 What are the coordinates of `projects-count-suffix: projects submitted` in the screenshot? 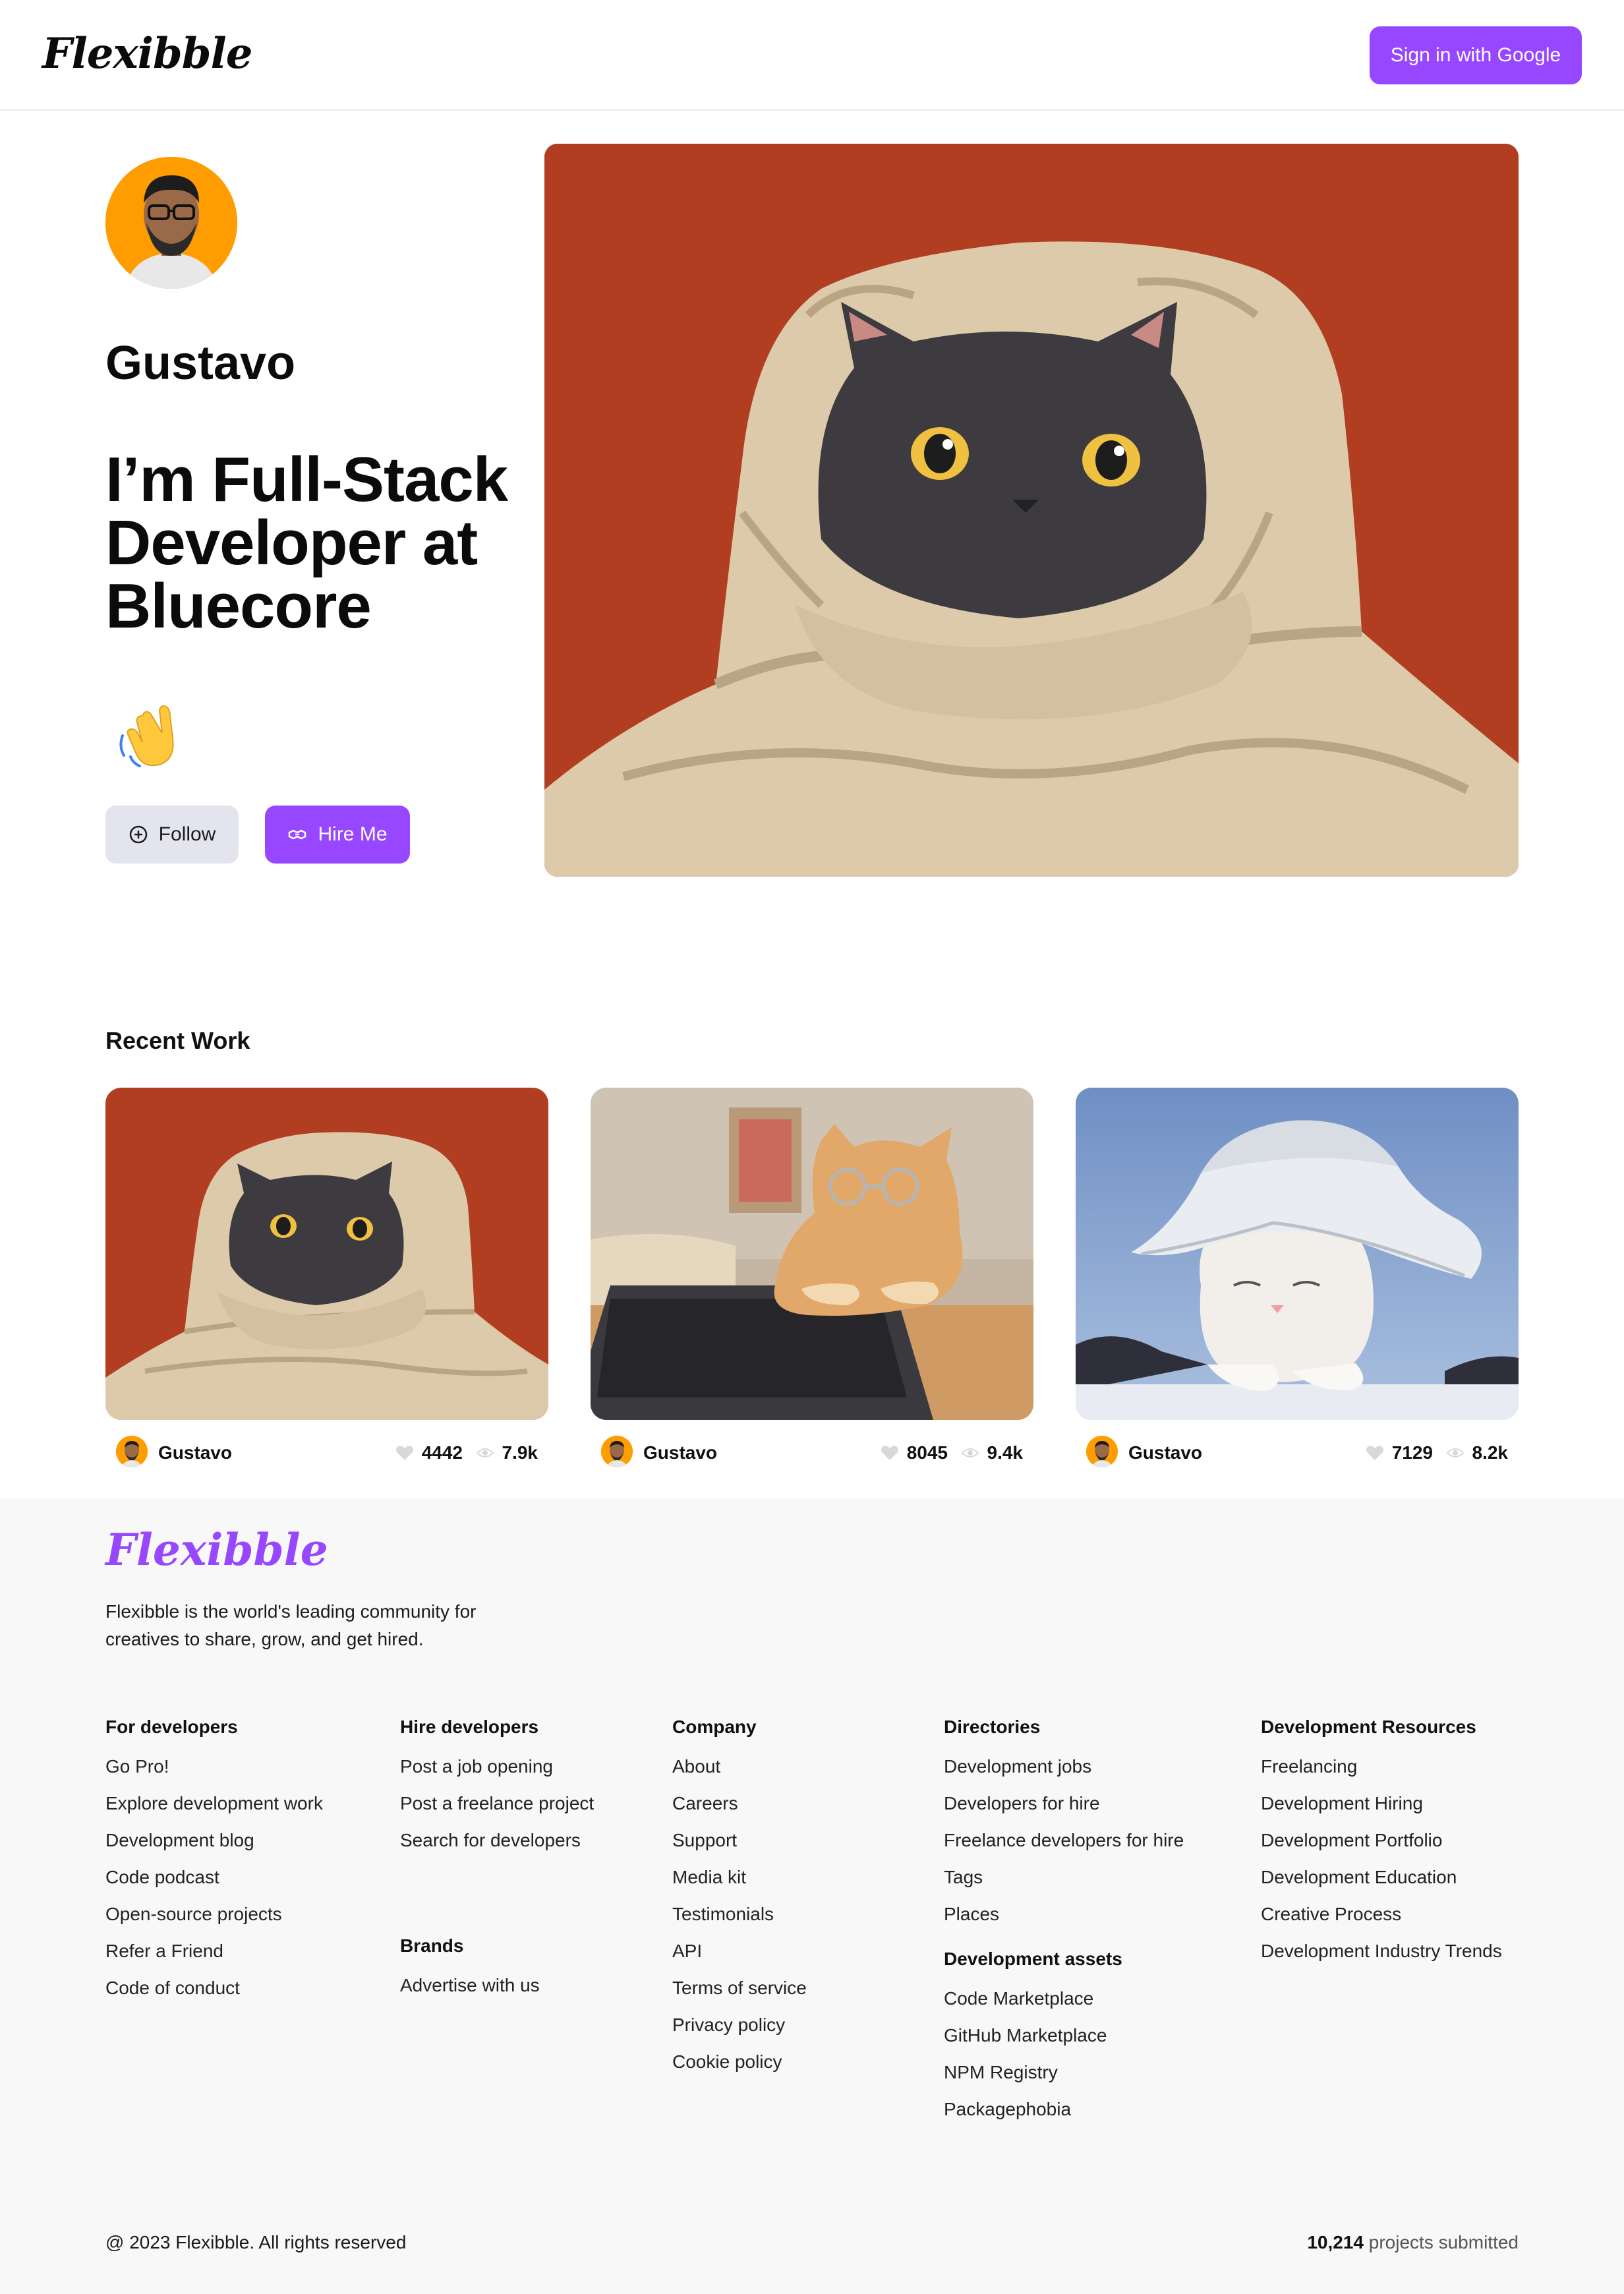 It's located at (1443, 2242).